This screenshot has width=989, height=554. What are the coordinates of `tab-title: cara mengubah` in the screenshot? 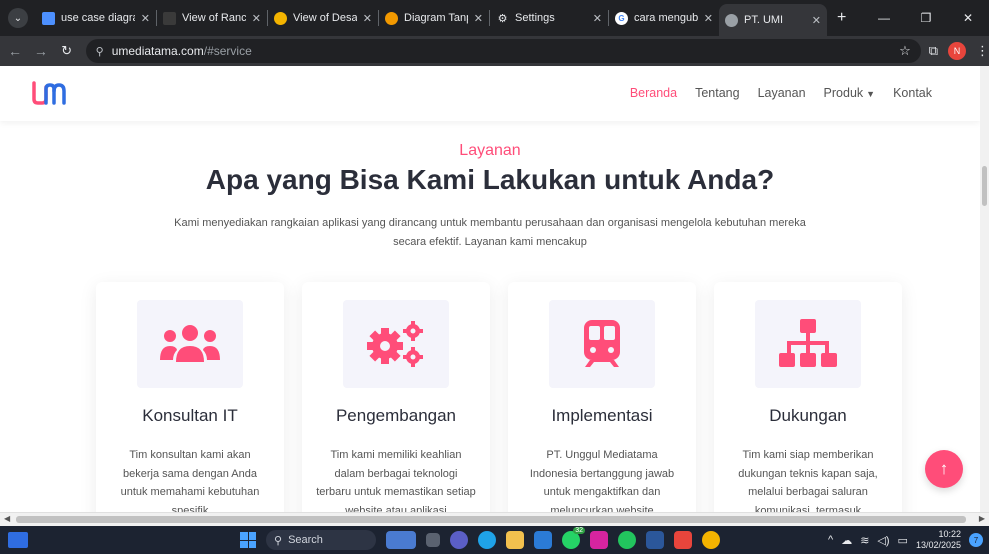 It's located at (666, 18).